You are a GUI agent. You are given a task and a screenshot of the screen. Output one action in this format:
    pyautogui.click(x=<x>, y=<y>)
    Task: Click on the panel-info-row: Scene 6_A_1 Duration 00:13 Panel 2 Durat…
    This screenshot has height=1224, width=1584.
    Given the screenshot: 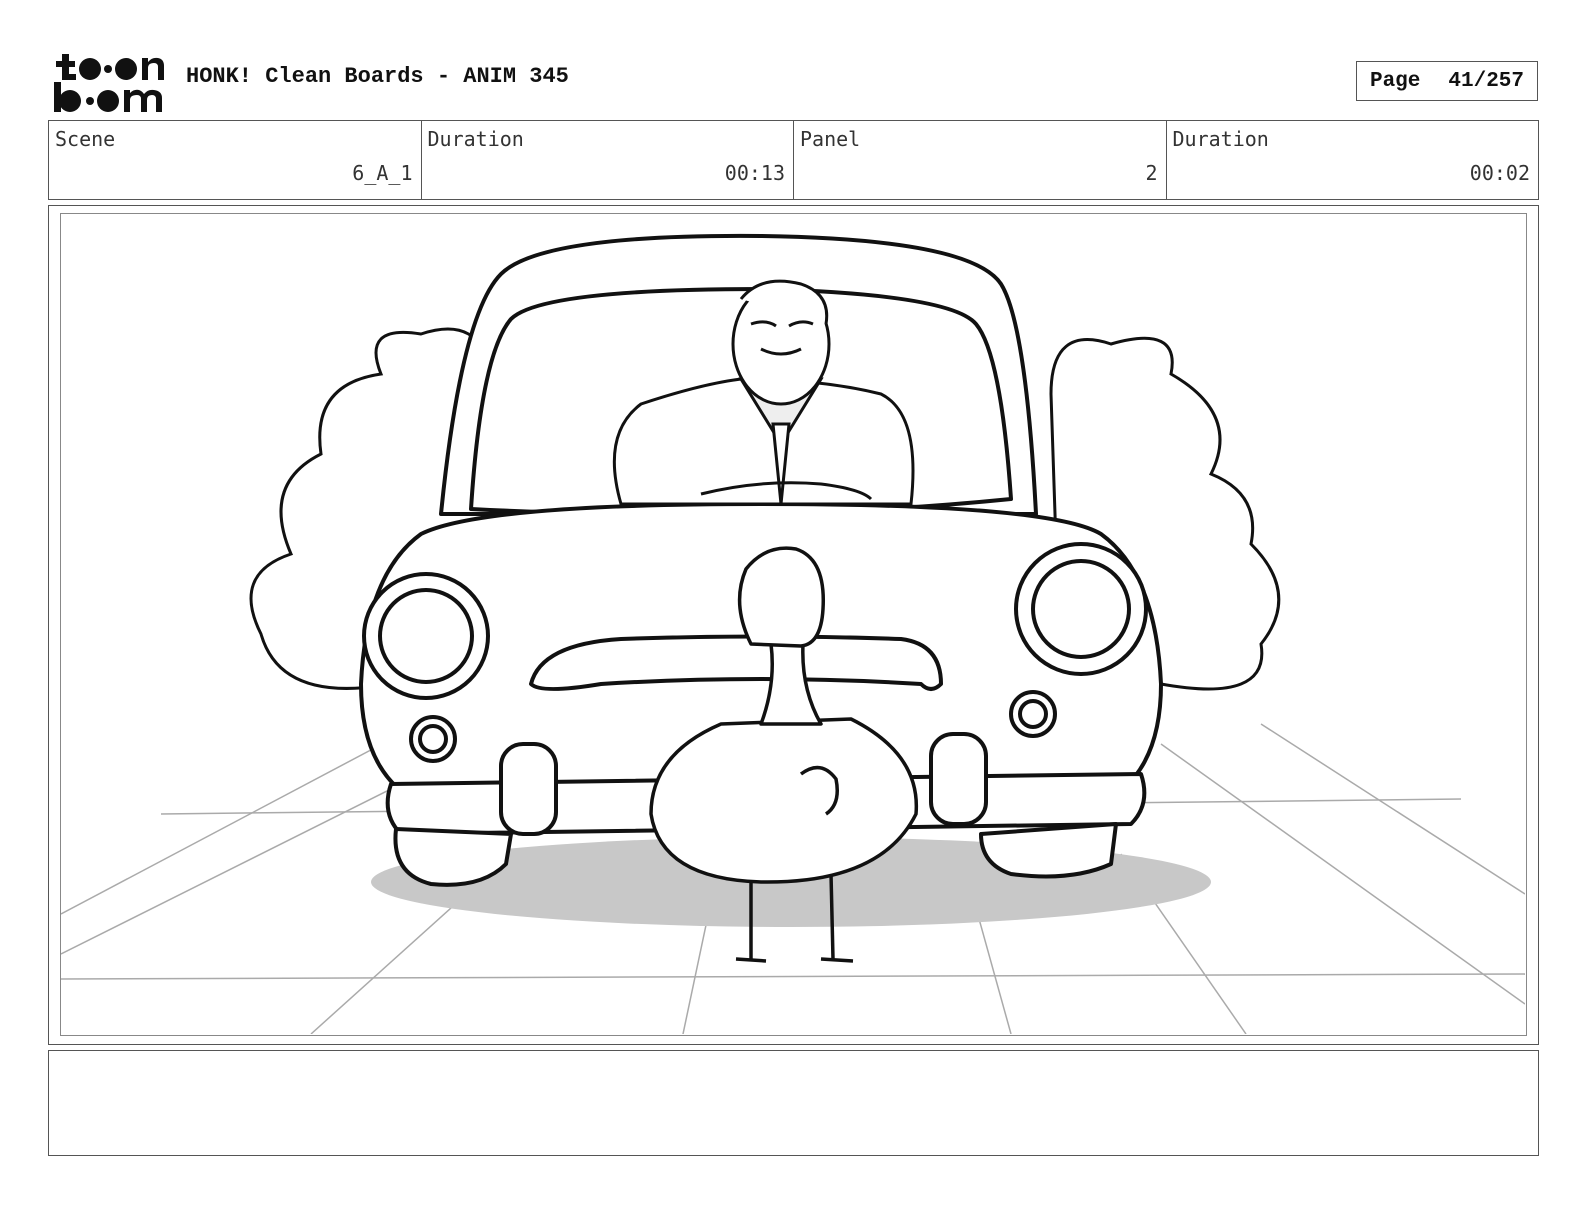 What is the action you would take?
    pyautogui.click(x=793, y=160)
    